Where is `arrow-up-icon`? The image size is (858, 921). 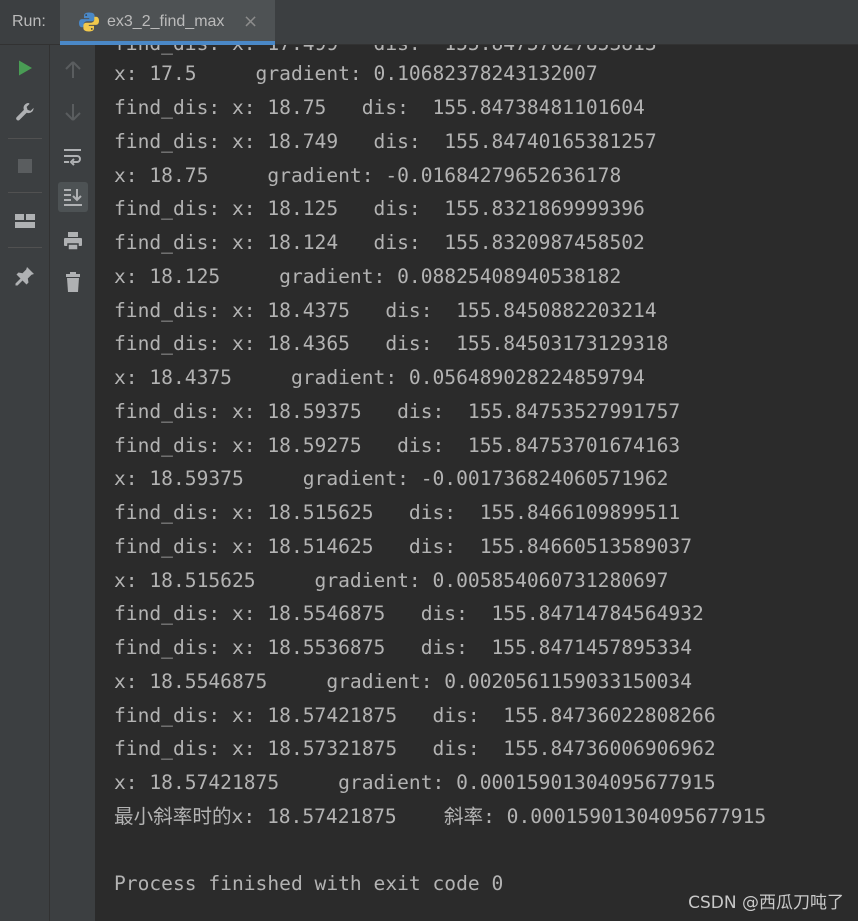 arrow-up-icon is located at coordinates (73, 69).